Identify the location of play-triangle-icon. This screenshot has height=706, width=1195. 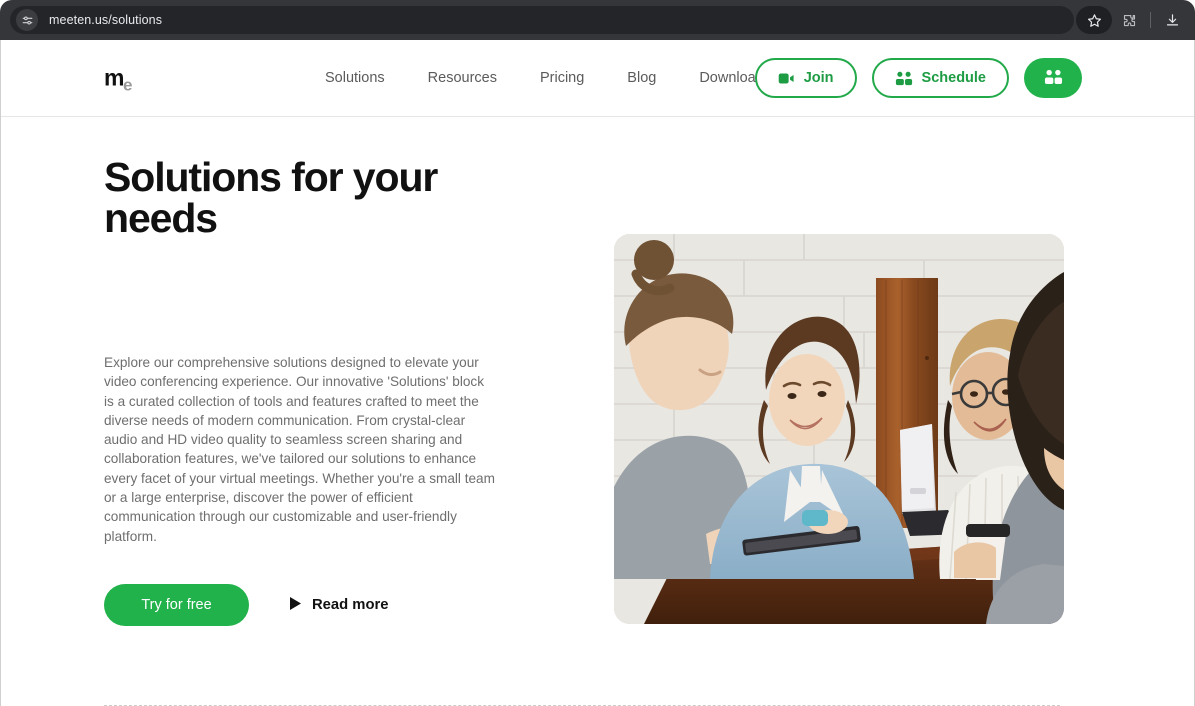
(295, 605).